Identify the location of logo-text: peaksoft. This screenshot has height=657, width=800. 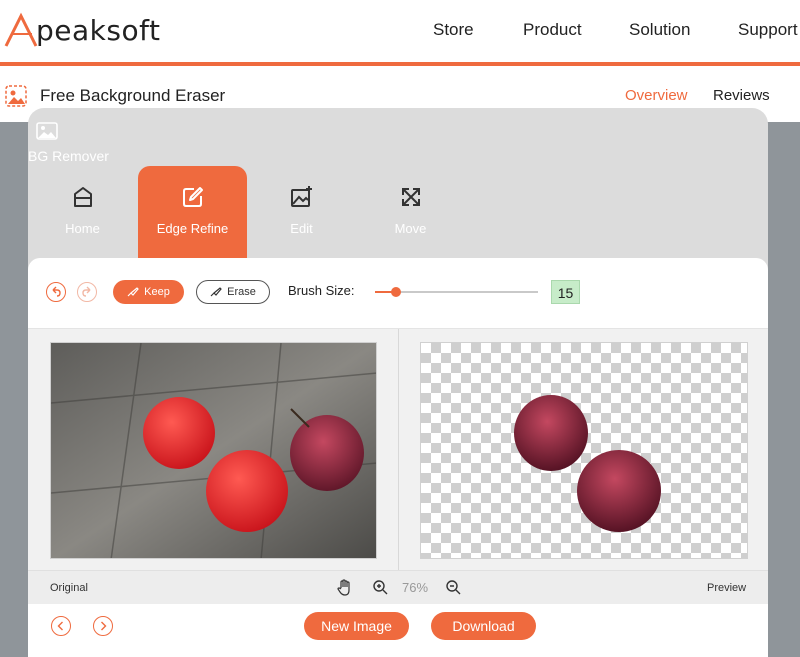
(98, 30).